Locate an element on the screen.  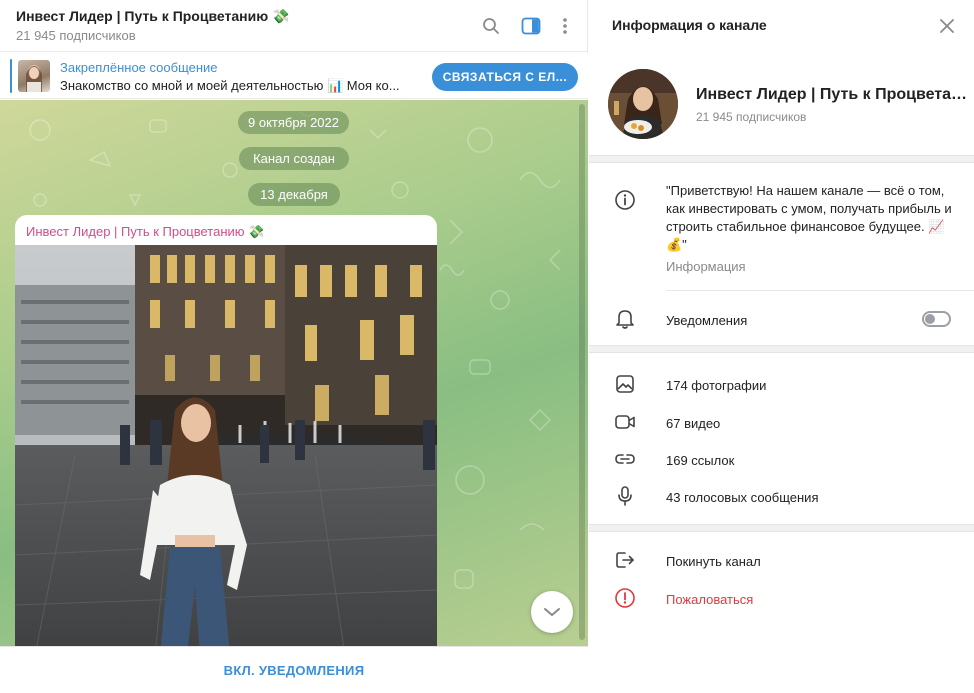
report-icon is located at coordinates (625, 598).